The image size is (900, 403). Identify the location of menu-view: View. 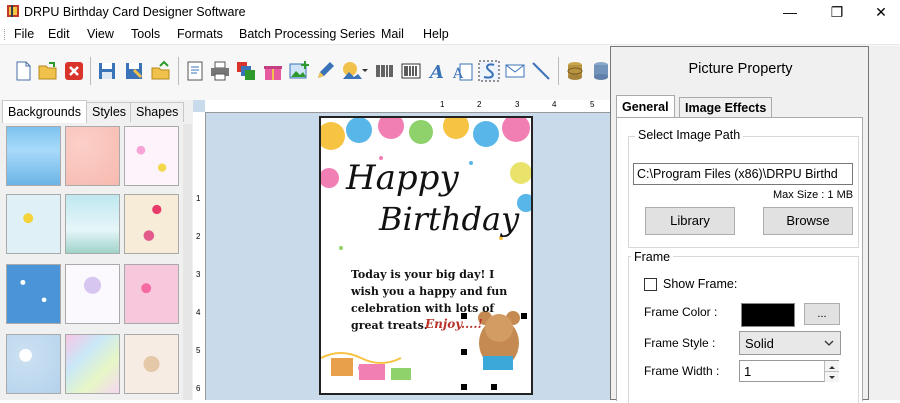
(100, 34).